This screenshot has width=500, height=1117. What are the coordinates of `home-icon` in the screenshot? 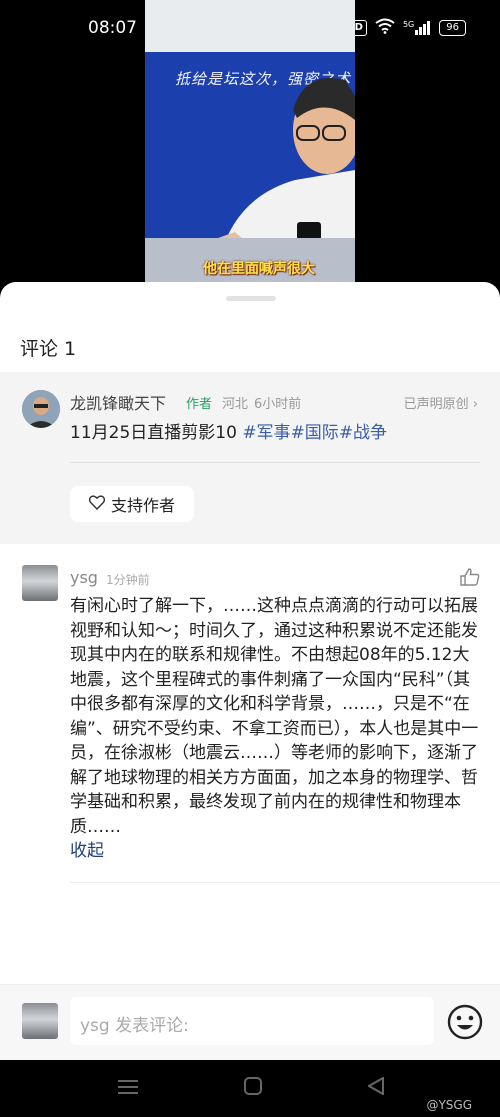 It's located at (253, 1088).